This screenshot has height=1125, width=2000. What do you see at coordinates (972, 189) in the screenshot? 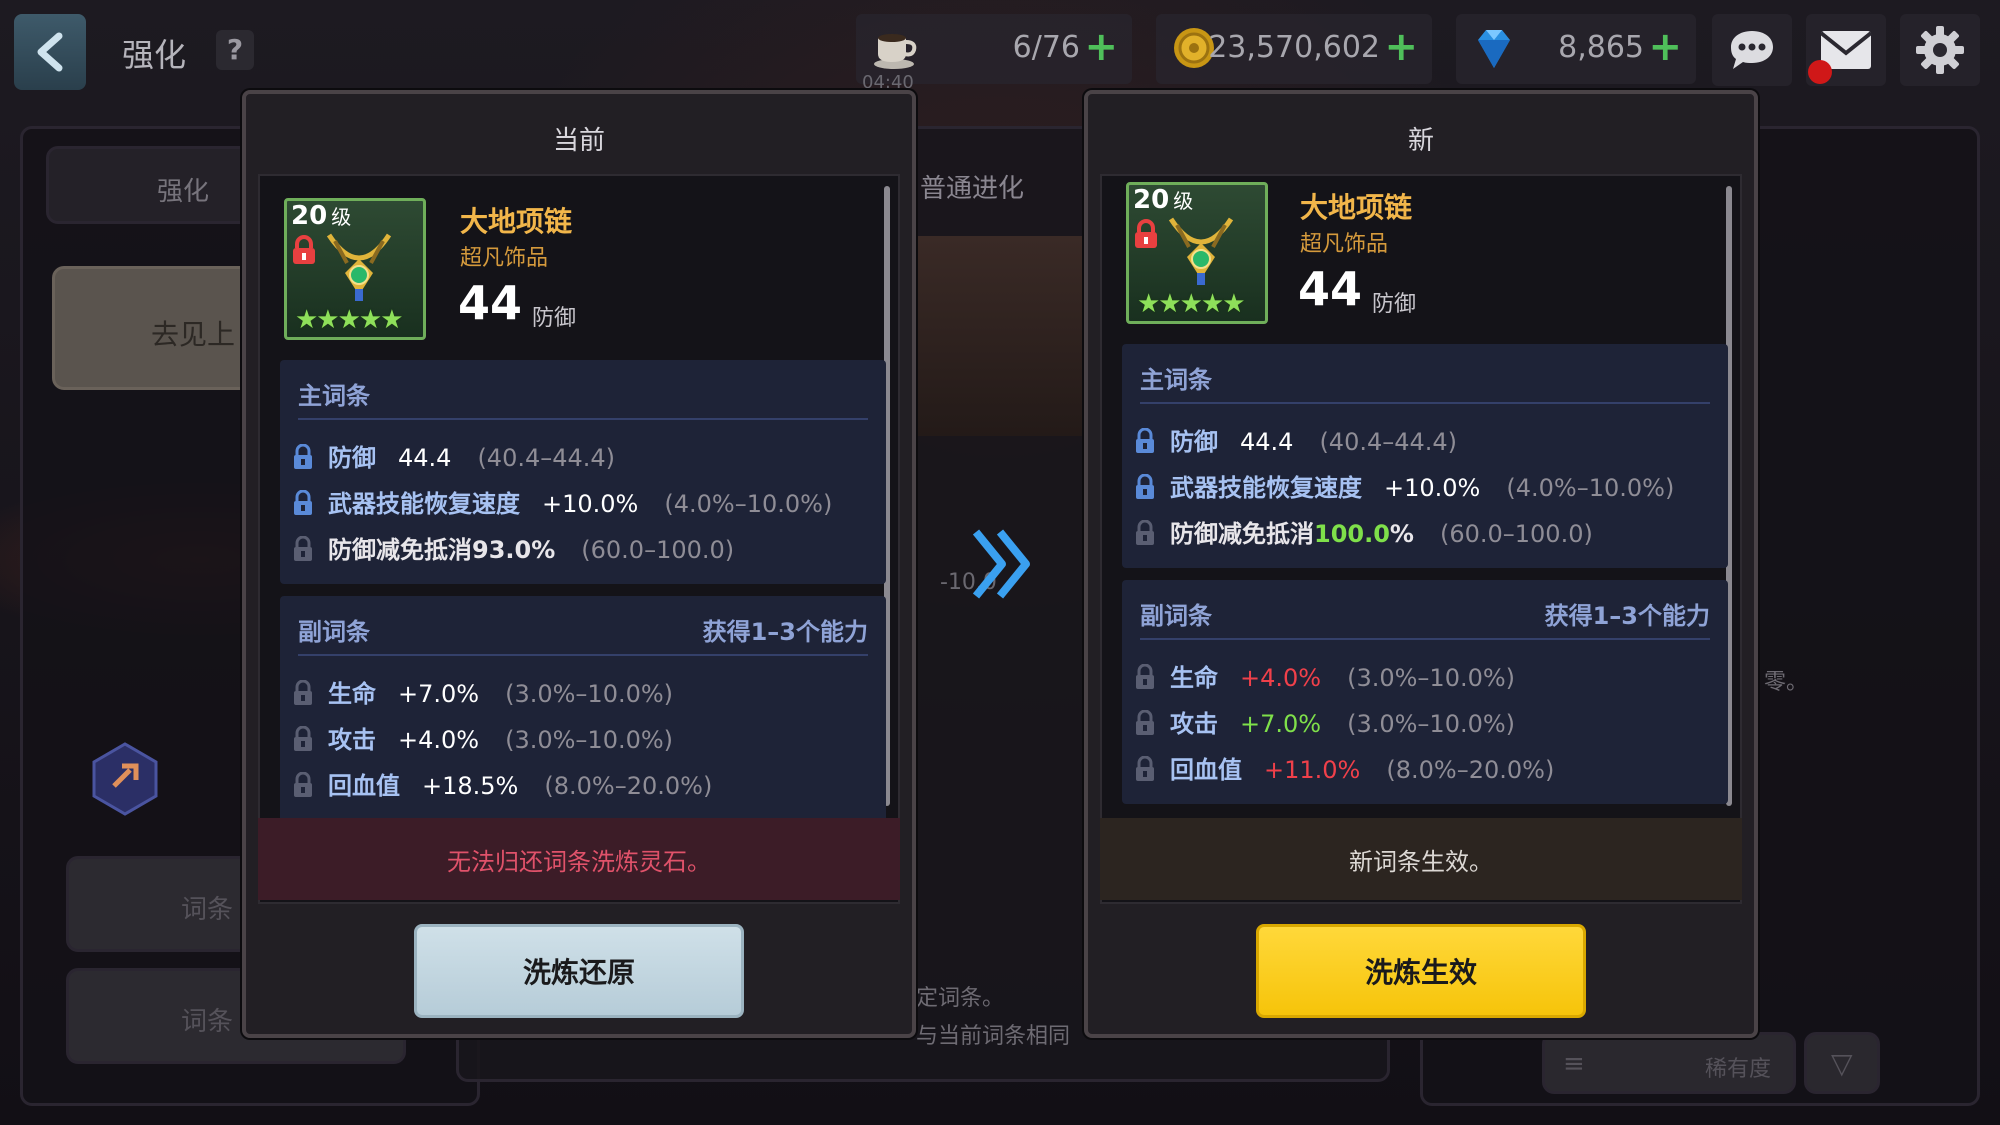
I see `bg-tab-evolution: 普通进化` at bounding box center [972, 189].